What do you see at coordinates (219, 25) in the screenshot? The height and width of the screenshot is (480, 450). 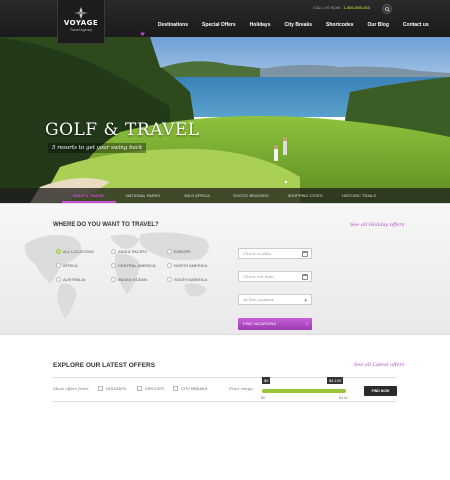 I see `nav-special-offers: Special Offers` at bounding box center [219, 25].